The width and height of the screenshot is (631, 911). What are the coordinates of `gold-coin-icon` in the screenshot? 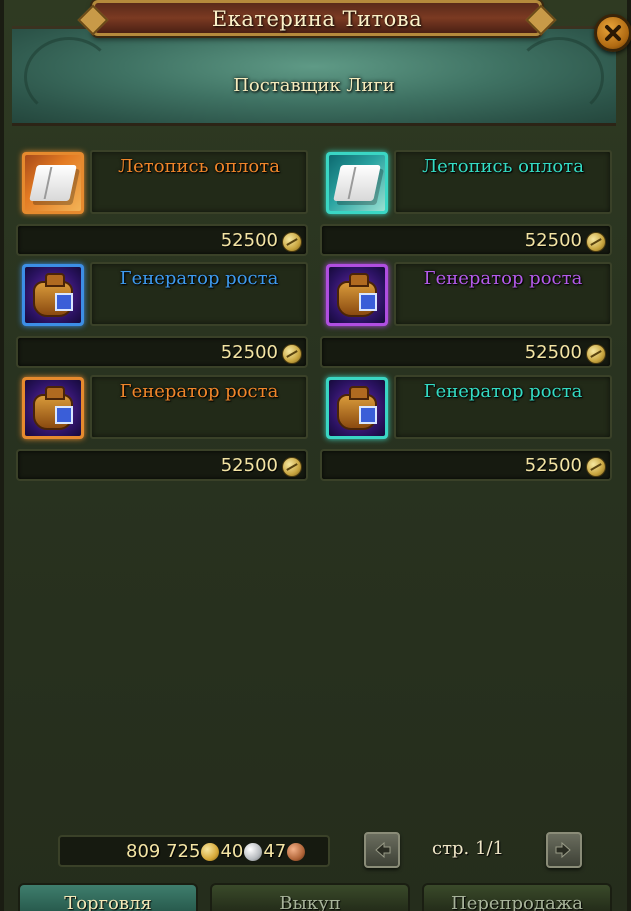 It's located at (210, 851).